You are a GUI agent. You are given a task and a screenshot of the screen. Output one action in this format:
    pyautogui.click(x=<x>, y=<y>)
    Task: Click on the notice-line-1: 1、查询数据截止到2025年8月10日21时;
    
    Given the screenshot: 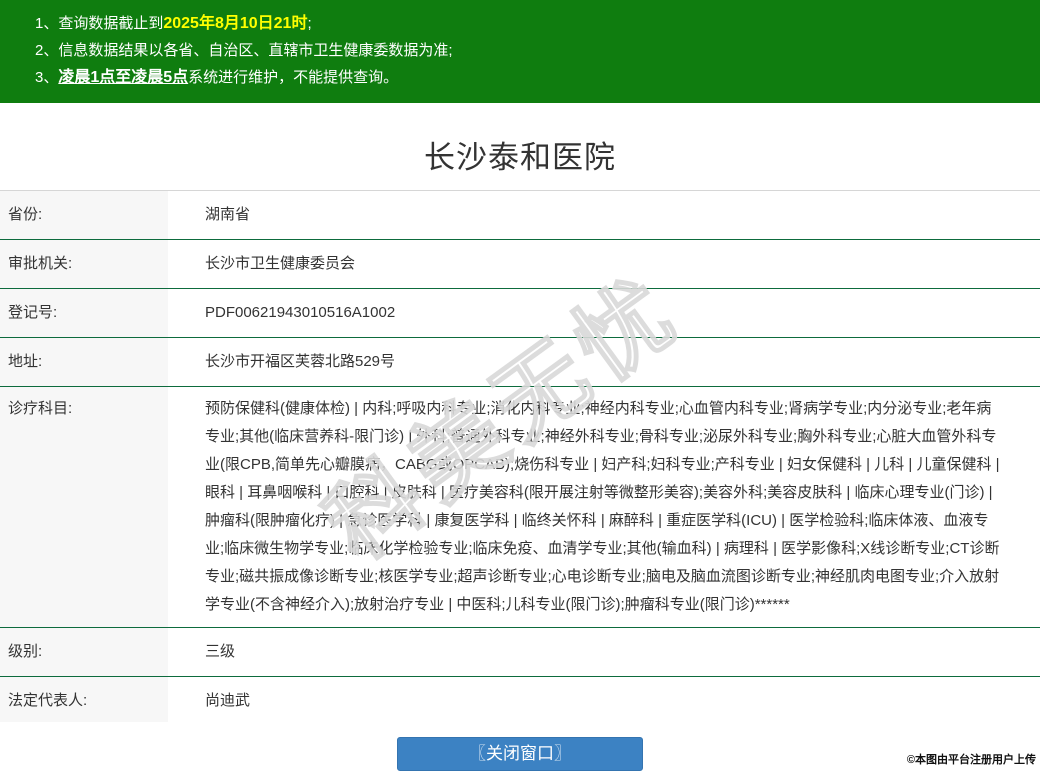 What is the action you would take?
    pyautogui.click(x=527, y=23)
    